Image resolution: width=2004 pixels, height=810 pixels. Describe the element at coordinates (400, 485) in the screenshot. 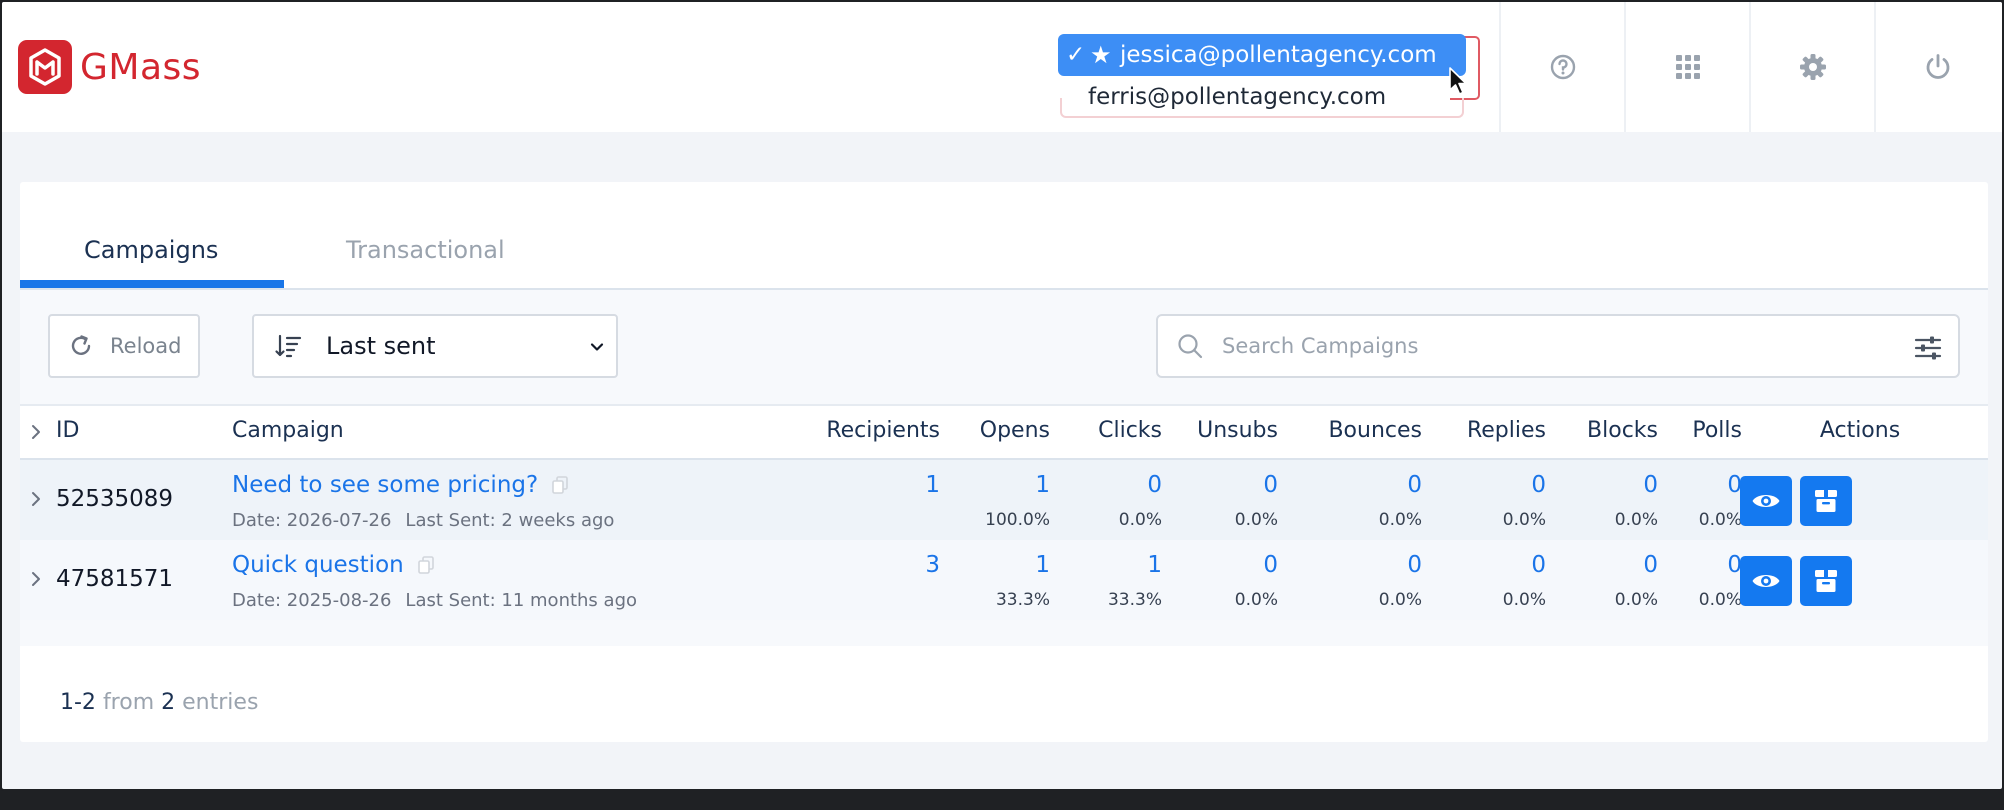

I see `campaign-name-link: Need to see some pricing?` at that location.